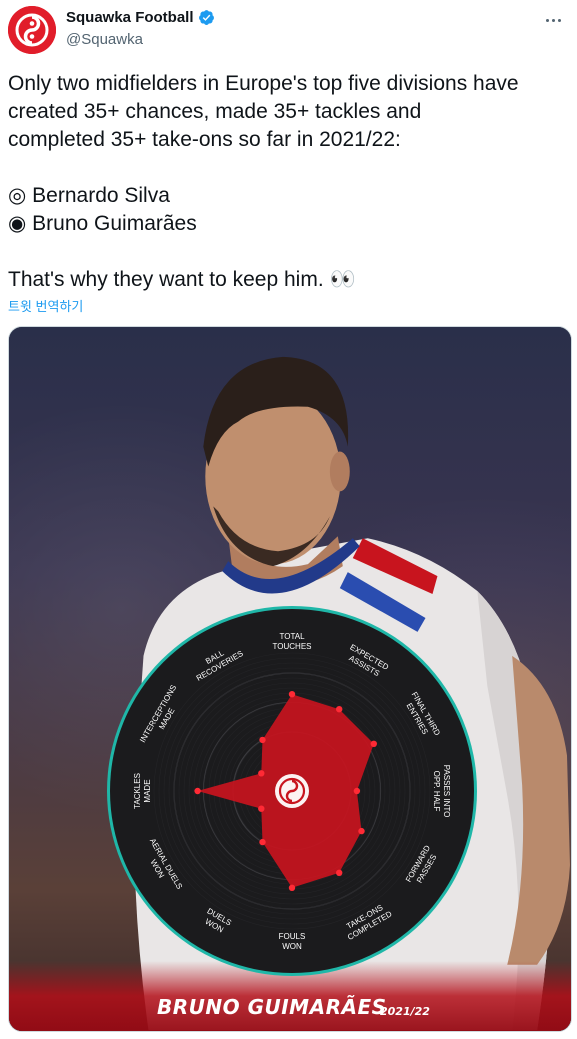 The width and height of the screenshot is (577, 1039). I want to click on tweet-header: Squawka Football @Squawka, so click(288, 30).